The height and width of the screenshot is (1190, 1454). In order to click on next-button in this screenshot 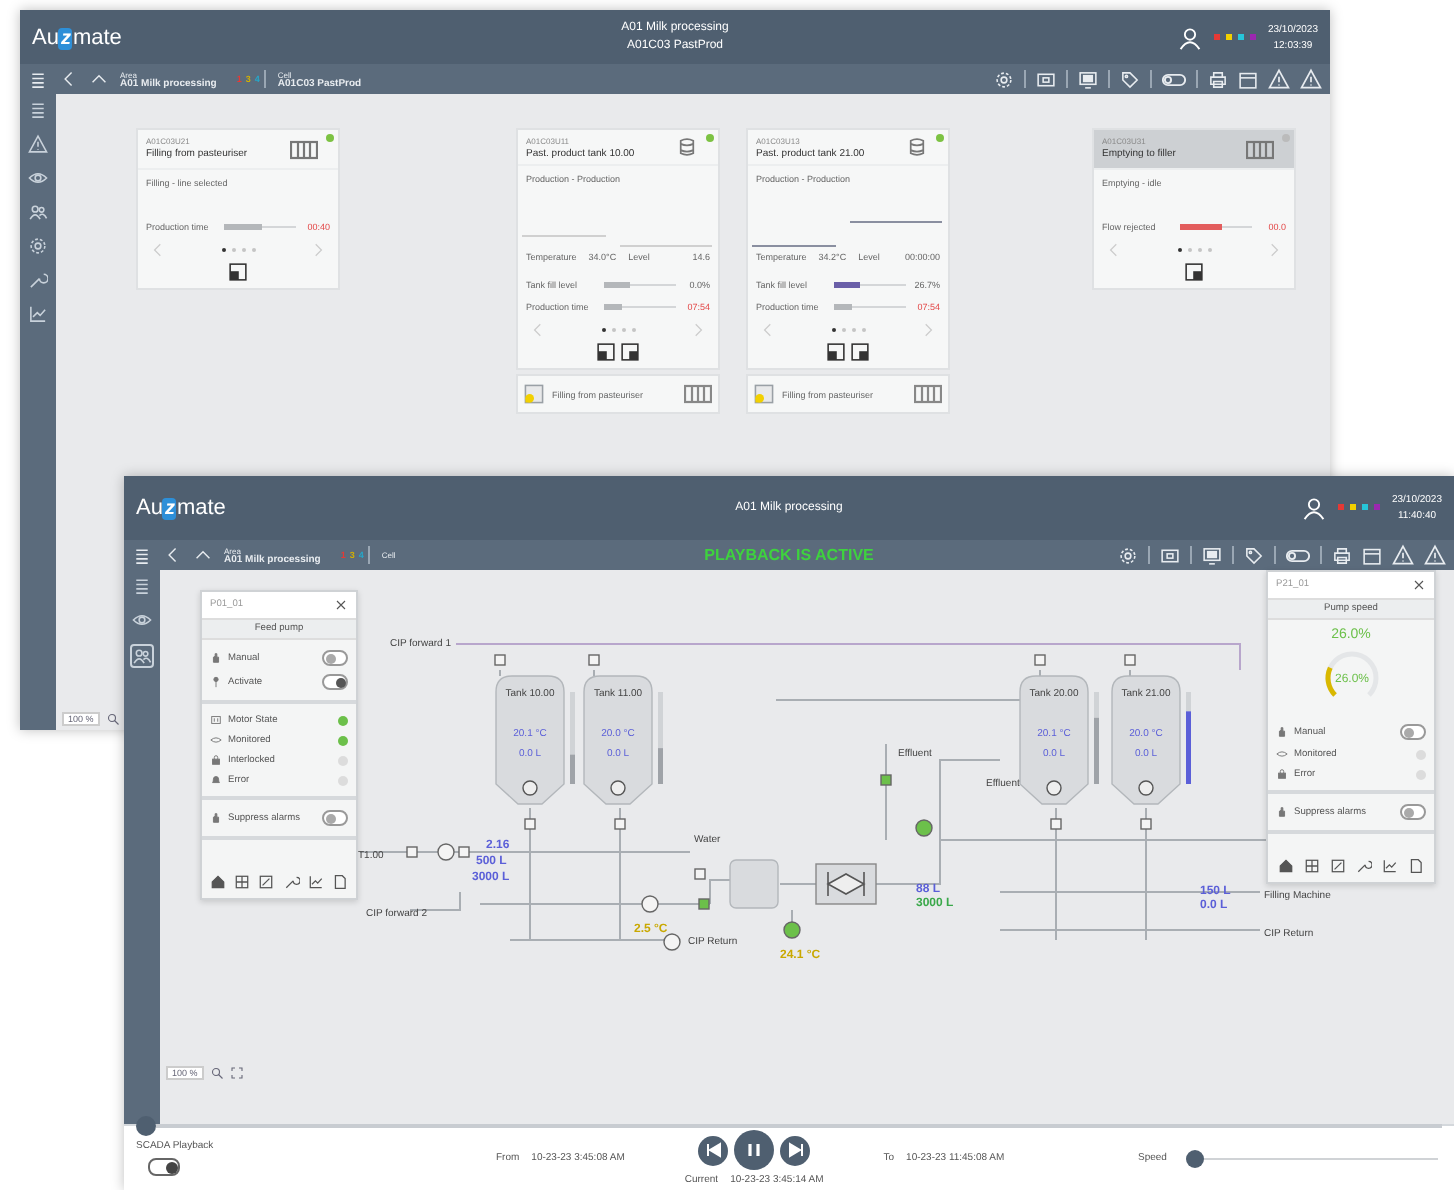, I will do `click(795, 1150)`.